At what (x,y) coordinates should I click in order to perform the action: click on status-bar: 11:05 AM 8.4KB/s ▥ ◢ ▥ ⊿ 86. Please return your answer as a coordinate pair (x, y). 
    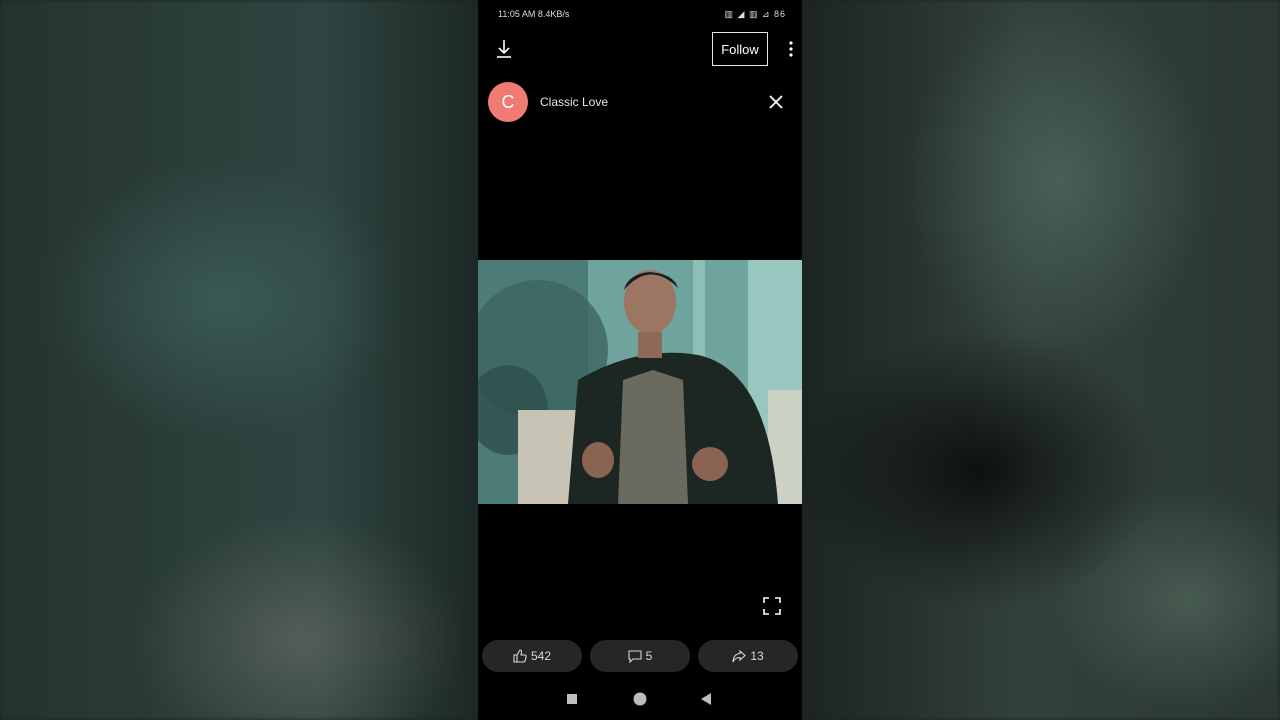
    Looking at the image, I should click on (640, 15).